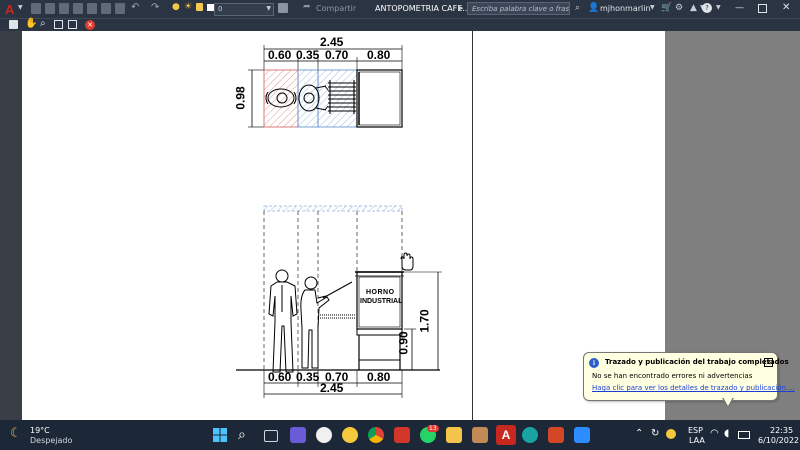 This screenshot has width=800, height=450. I want to click on clock-date: 6/10/2022, so click(778, 440).